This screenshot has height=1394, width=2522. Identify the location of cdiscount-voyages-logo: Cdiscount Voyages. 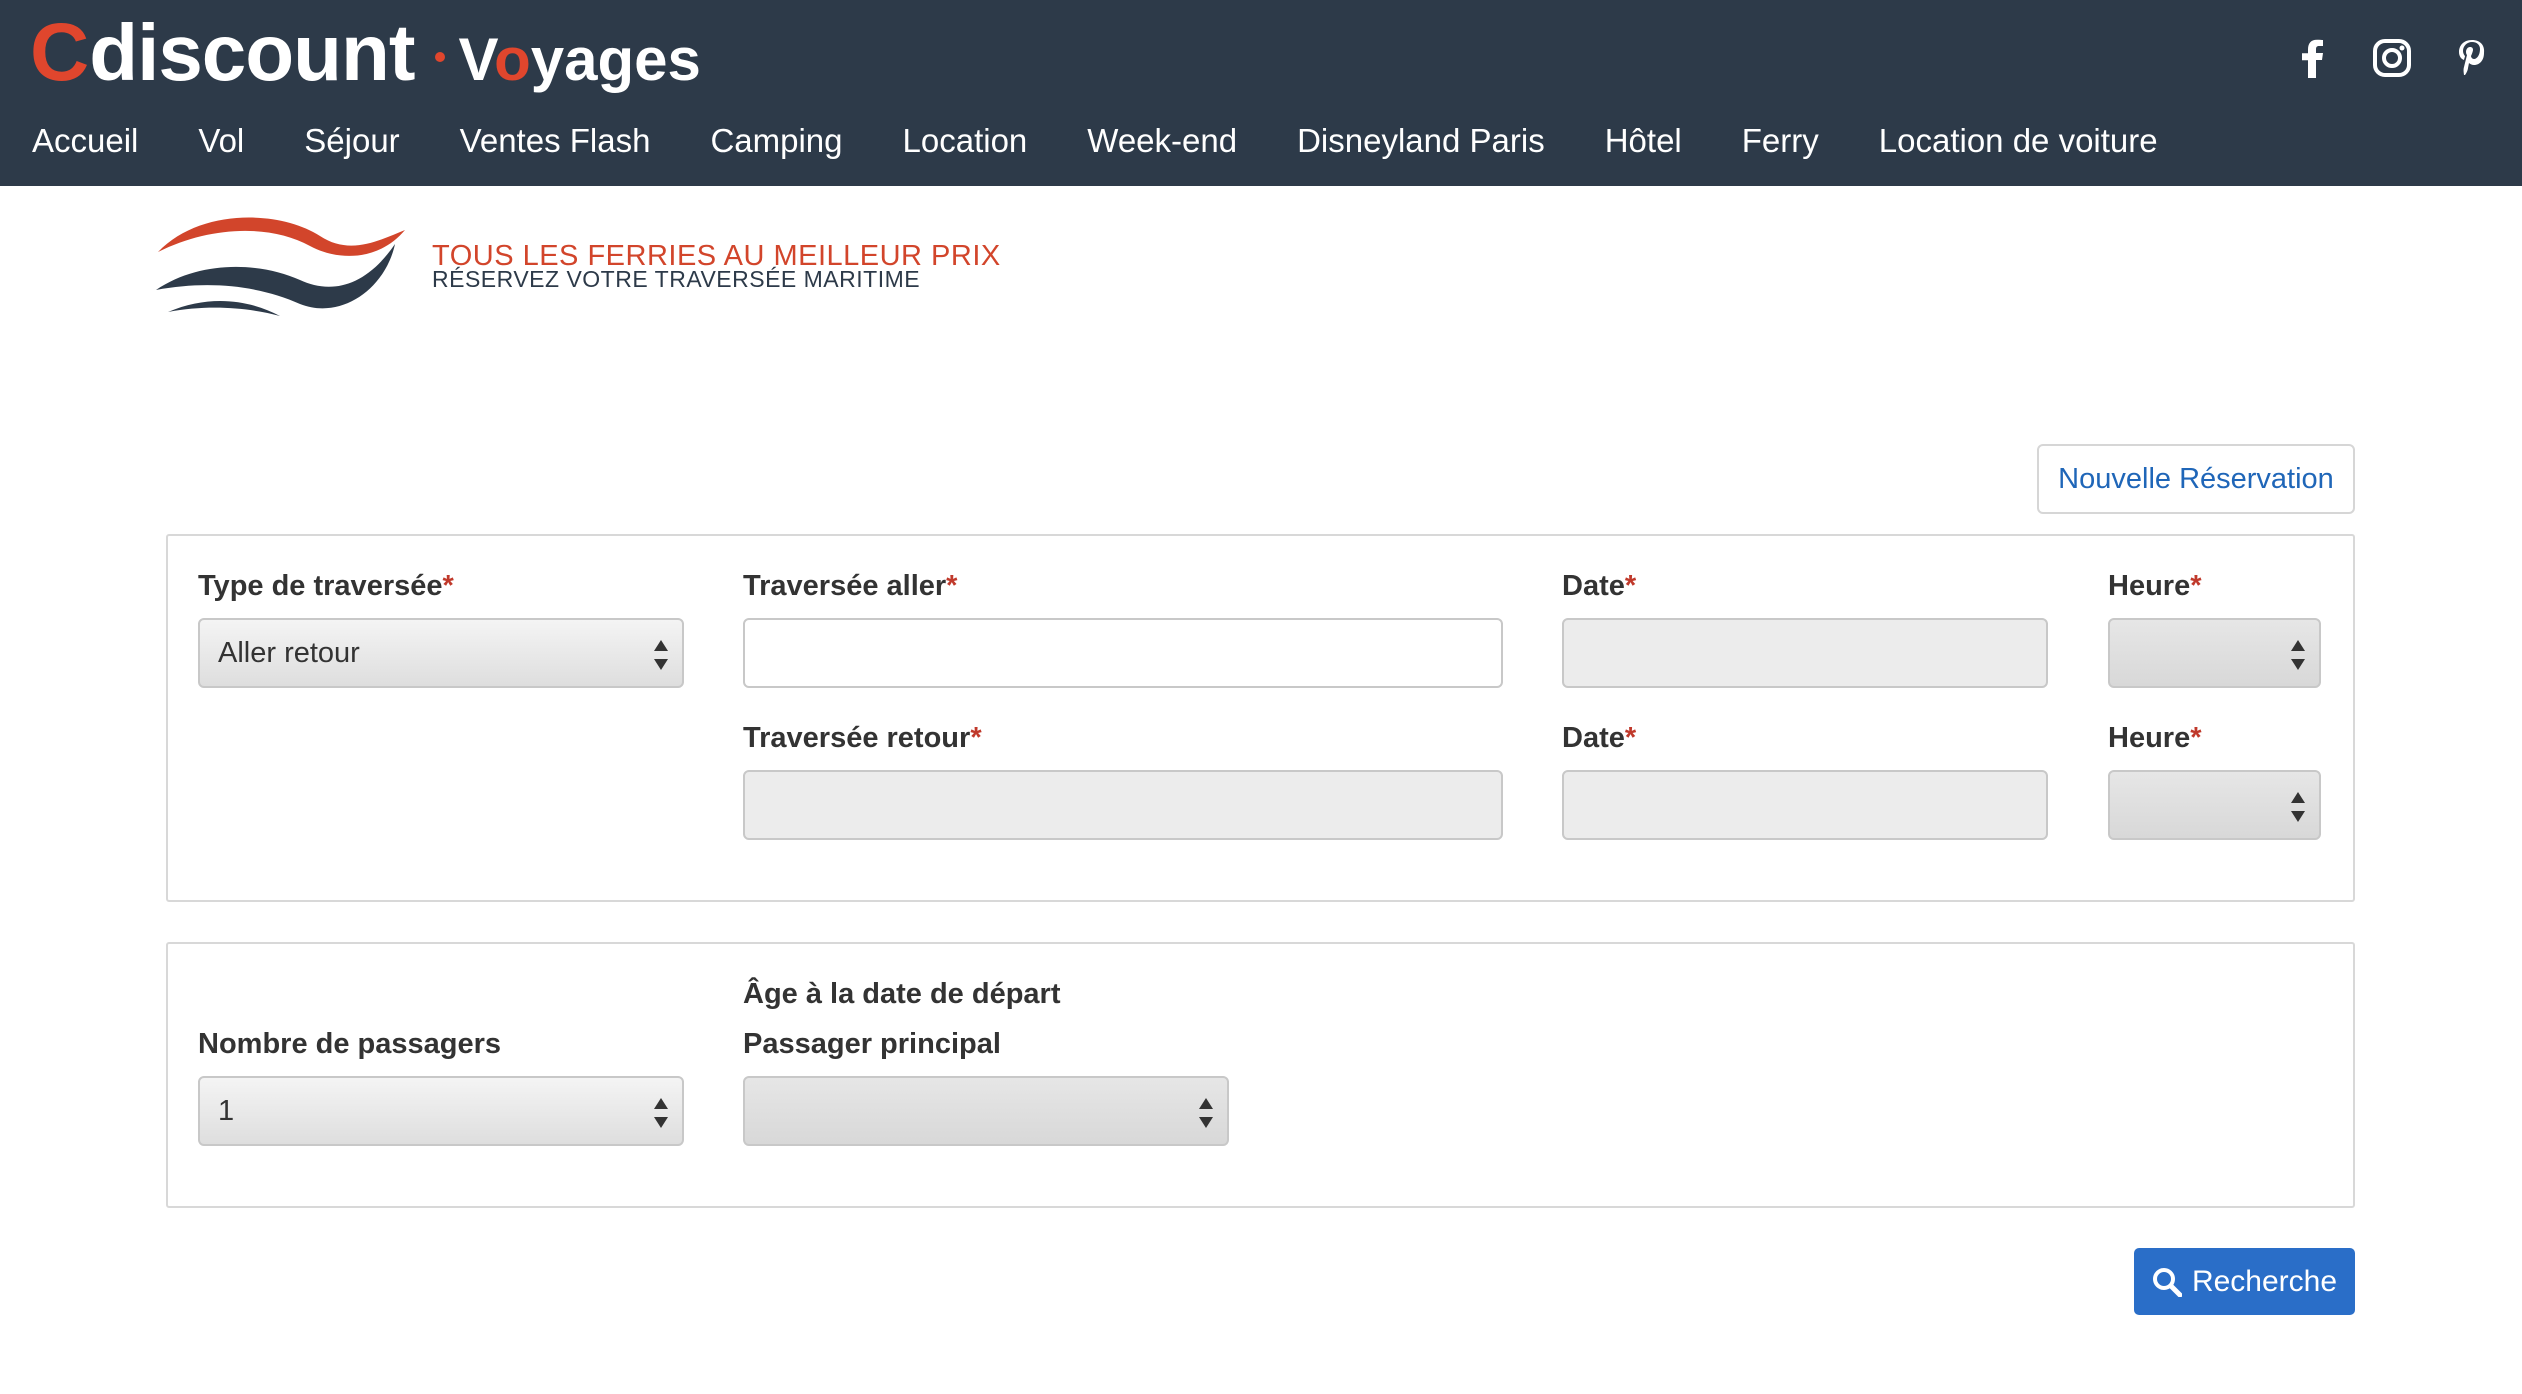
(365, 53).